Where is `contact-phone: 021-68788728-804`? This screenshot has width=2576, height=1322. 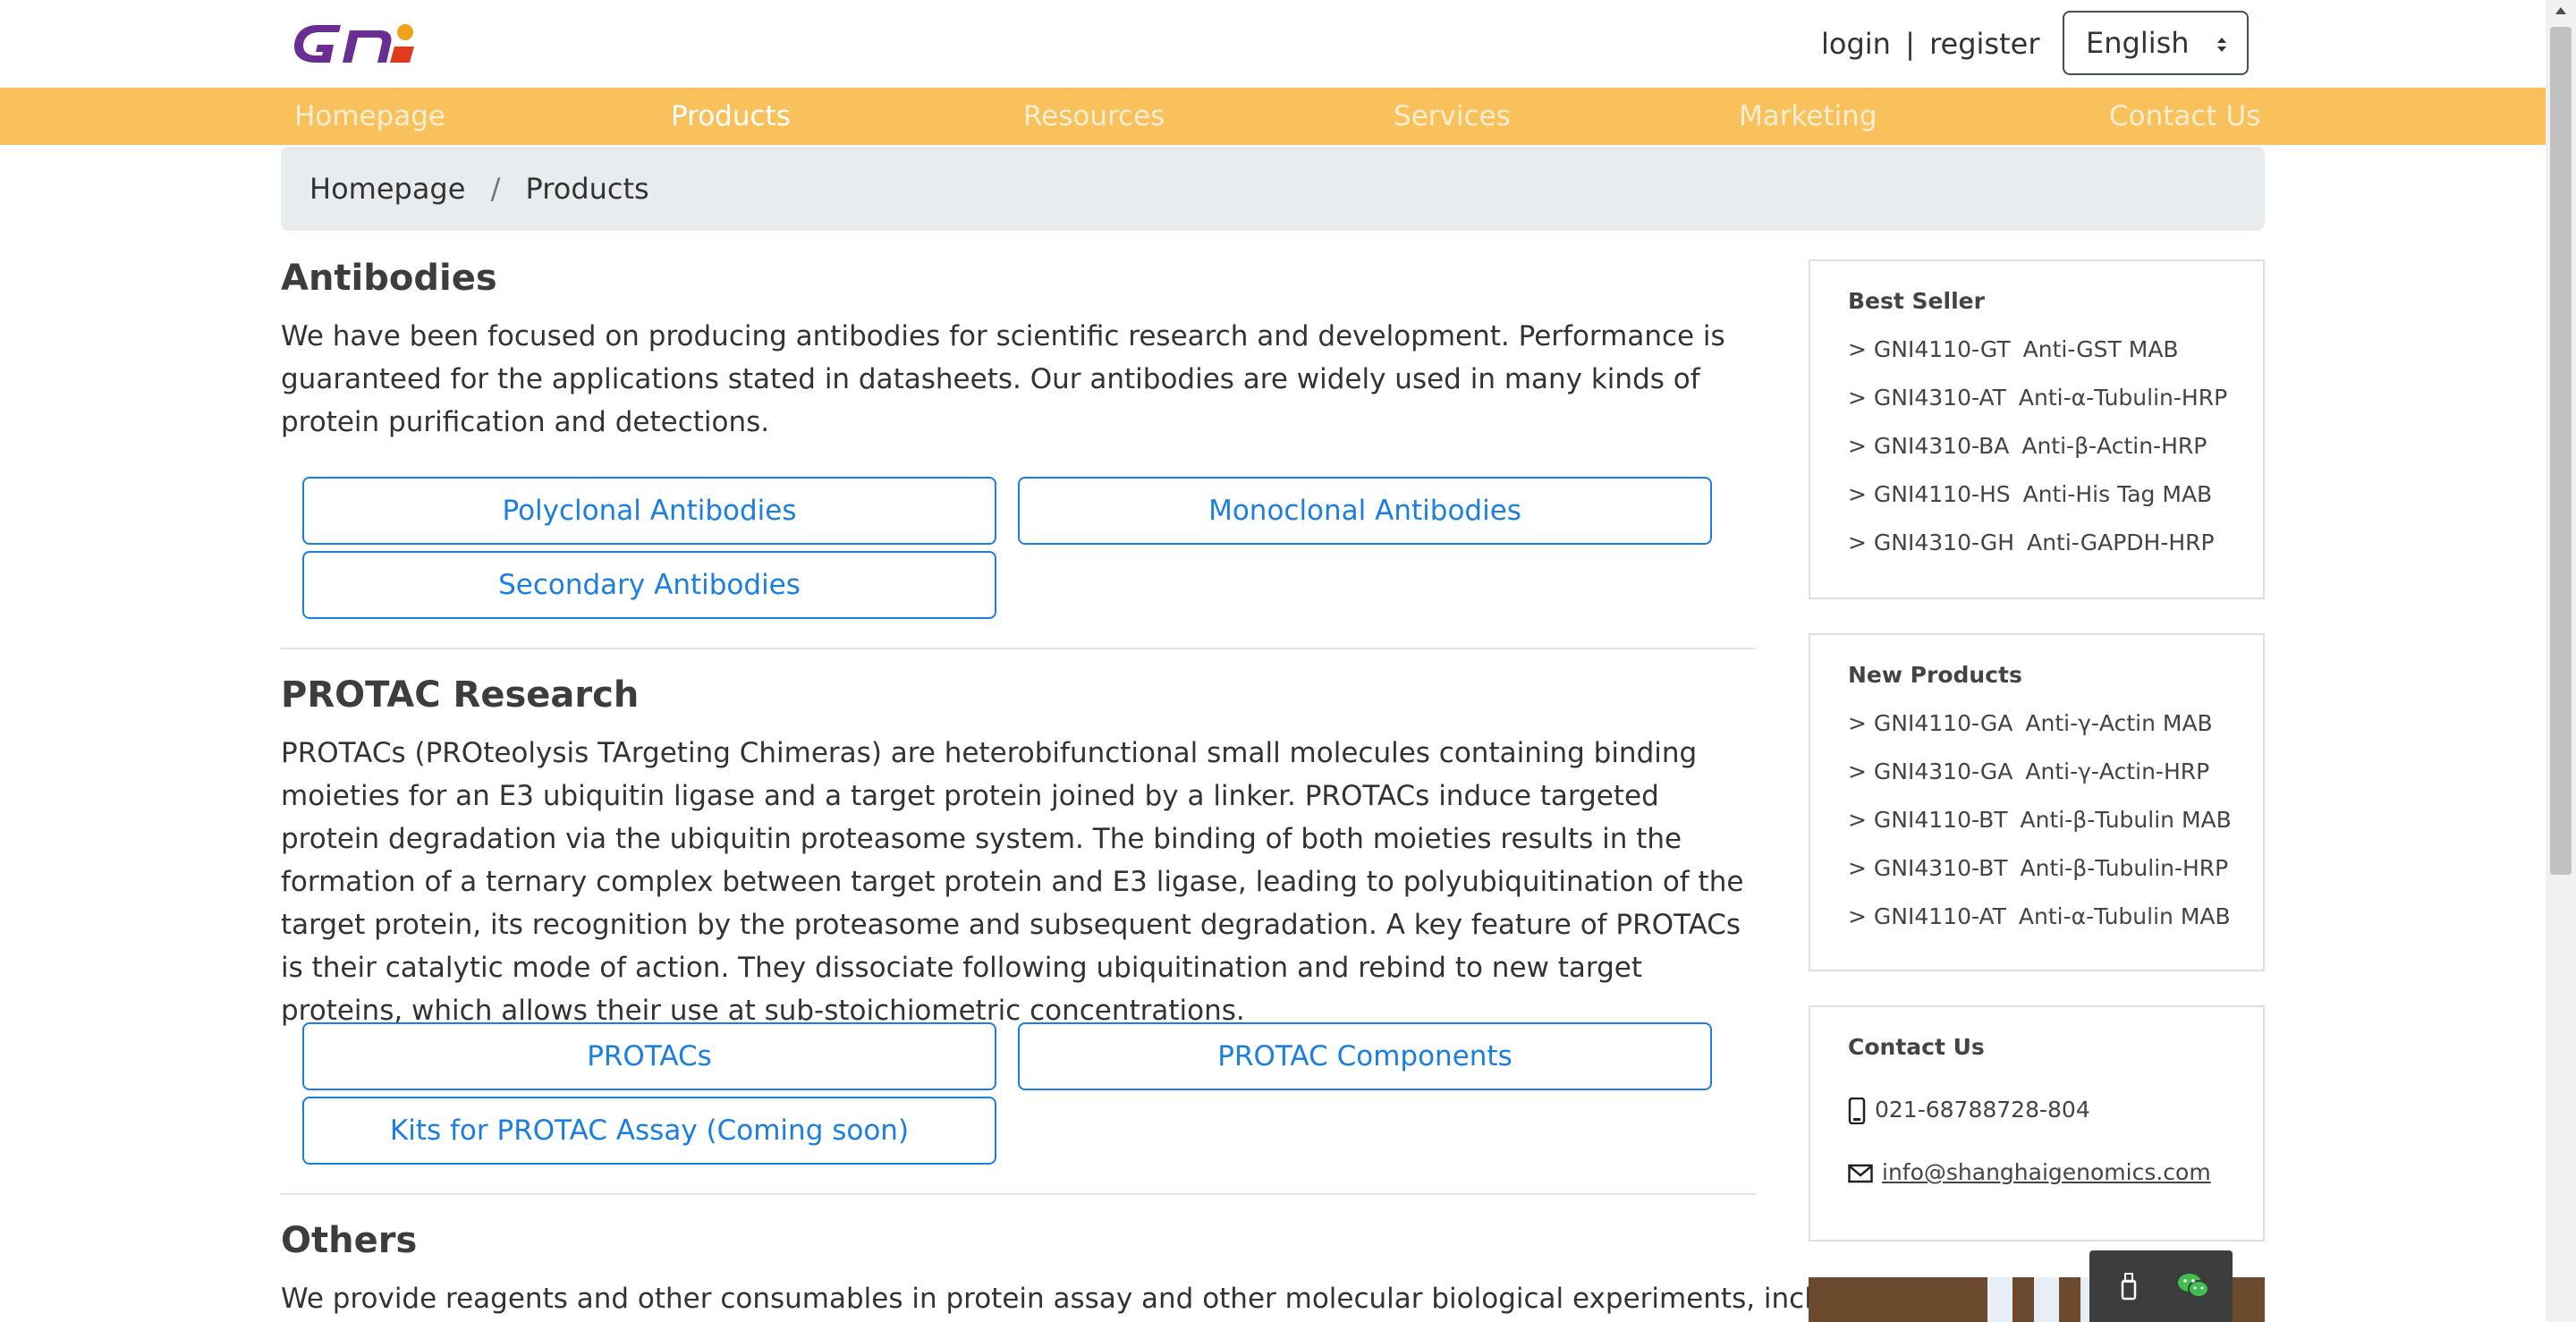
contact-phone: 021-68788728-804 is located at coordinates (1969, 1111).